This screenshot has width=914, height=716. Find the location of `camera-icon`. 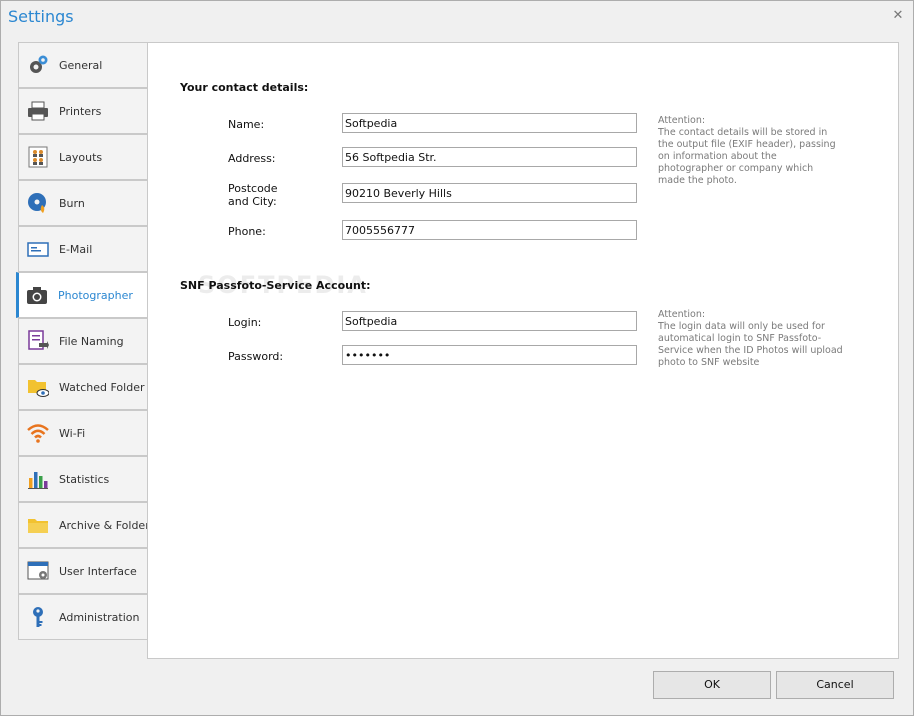

camera-icon is located at coordinates (37, 295).